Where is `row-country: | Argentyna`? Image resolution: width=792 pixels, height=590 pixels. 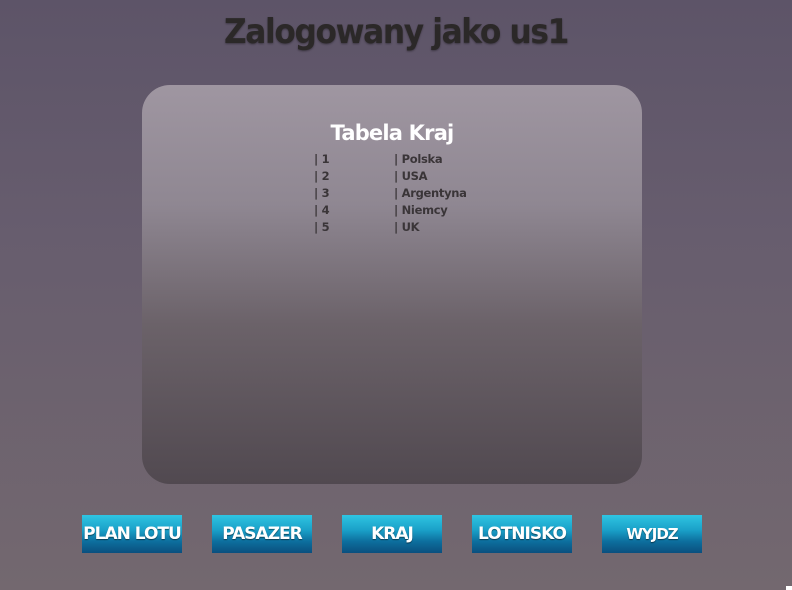
row-country: | Argentyna is located at coordinates (430, 193).